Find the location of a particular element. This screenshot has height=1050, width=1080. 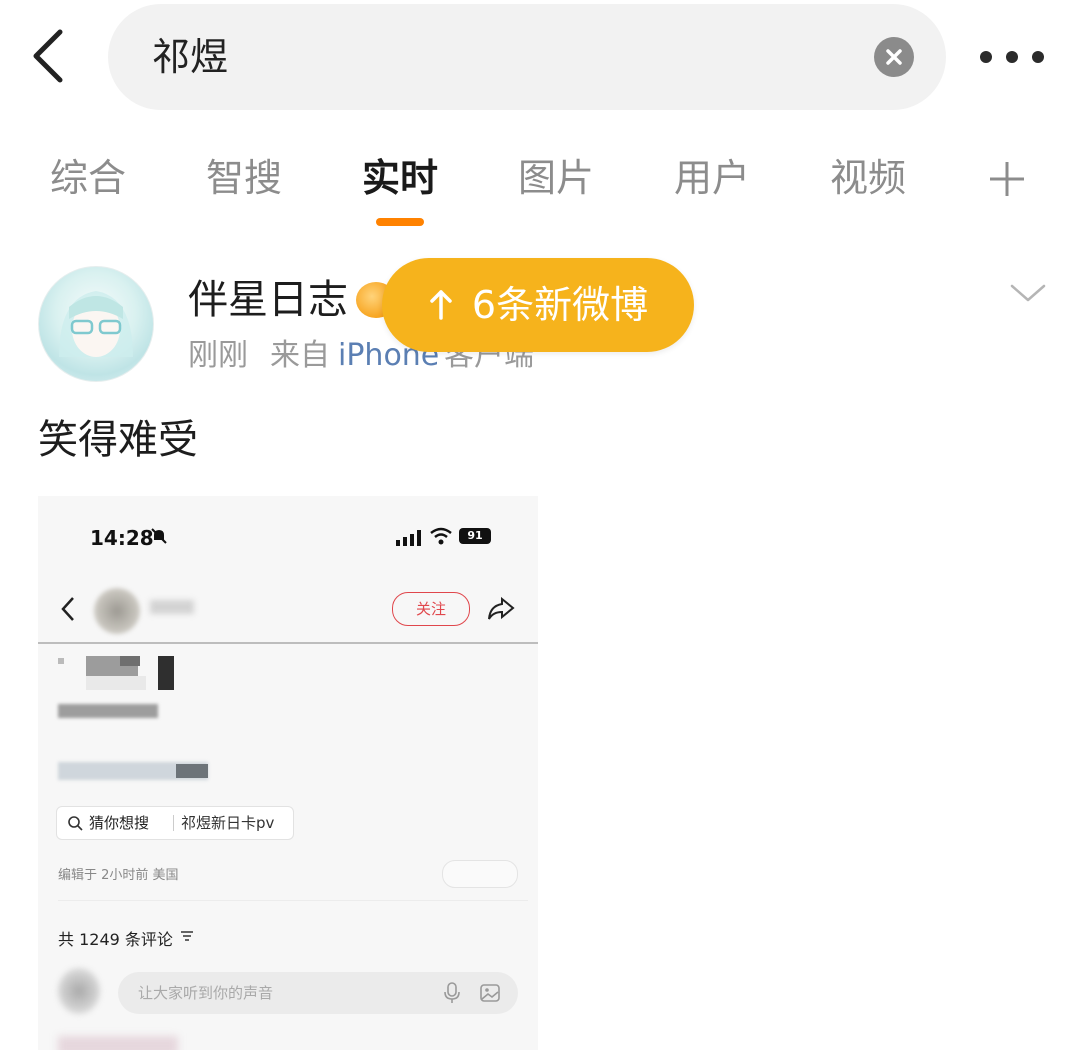

comment-placeholder: 让大家听到你的声音 is located at coordinates (206, 993).